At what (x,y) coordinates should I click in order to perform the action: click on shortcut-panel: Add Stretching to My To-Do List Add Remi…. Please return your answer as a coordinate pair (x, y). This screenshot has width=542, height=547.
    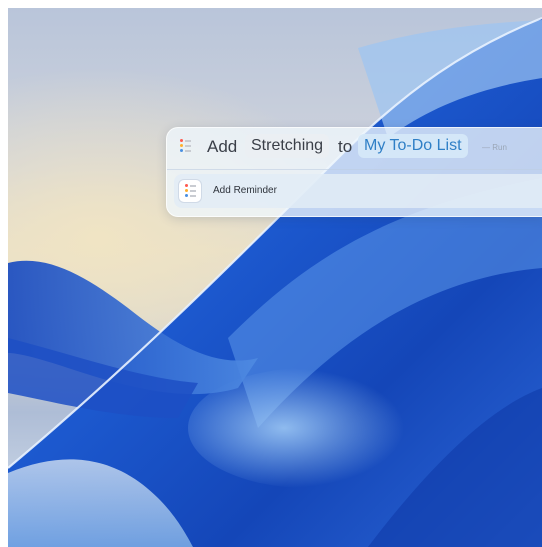
    Looking at the image, I should click on (354, 172).